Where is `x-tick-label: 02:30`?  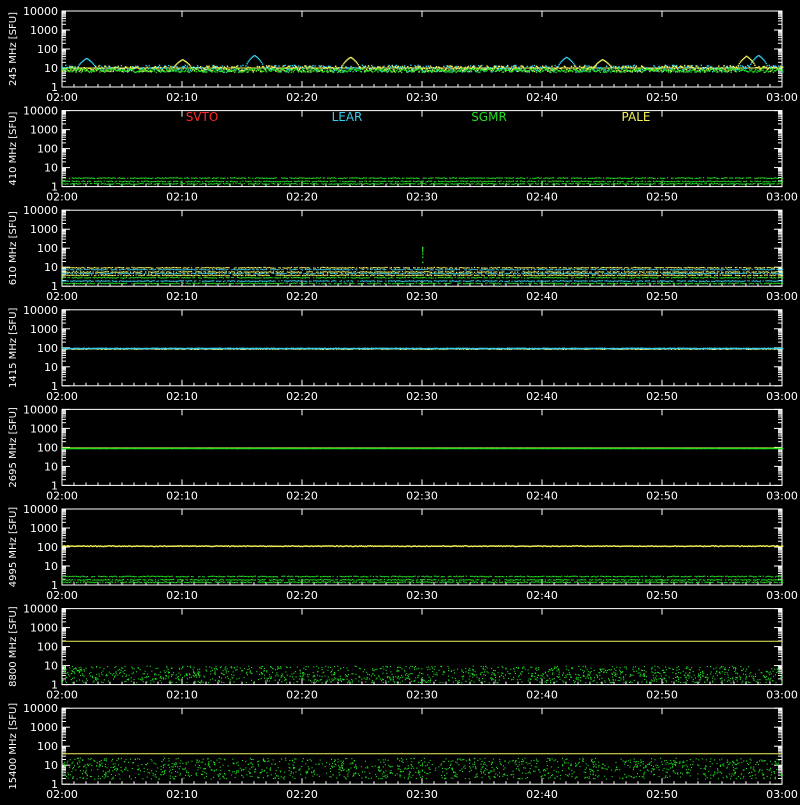
x-tick-label: 02:30 is located at coordinates (422, 197).